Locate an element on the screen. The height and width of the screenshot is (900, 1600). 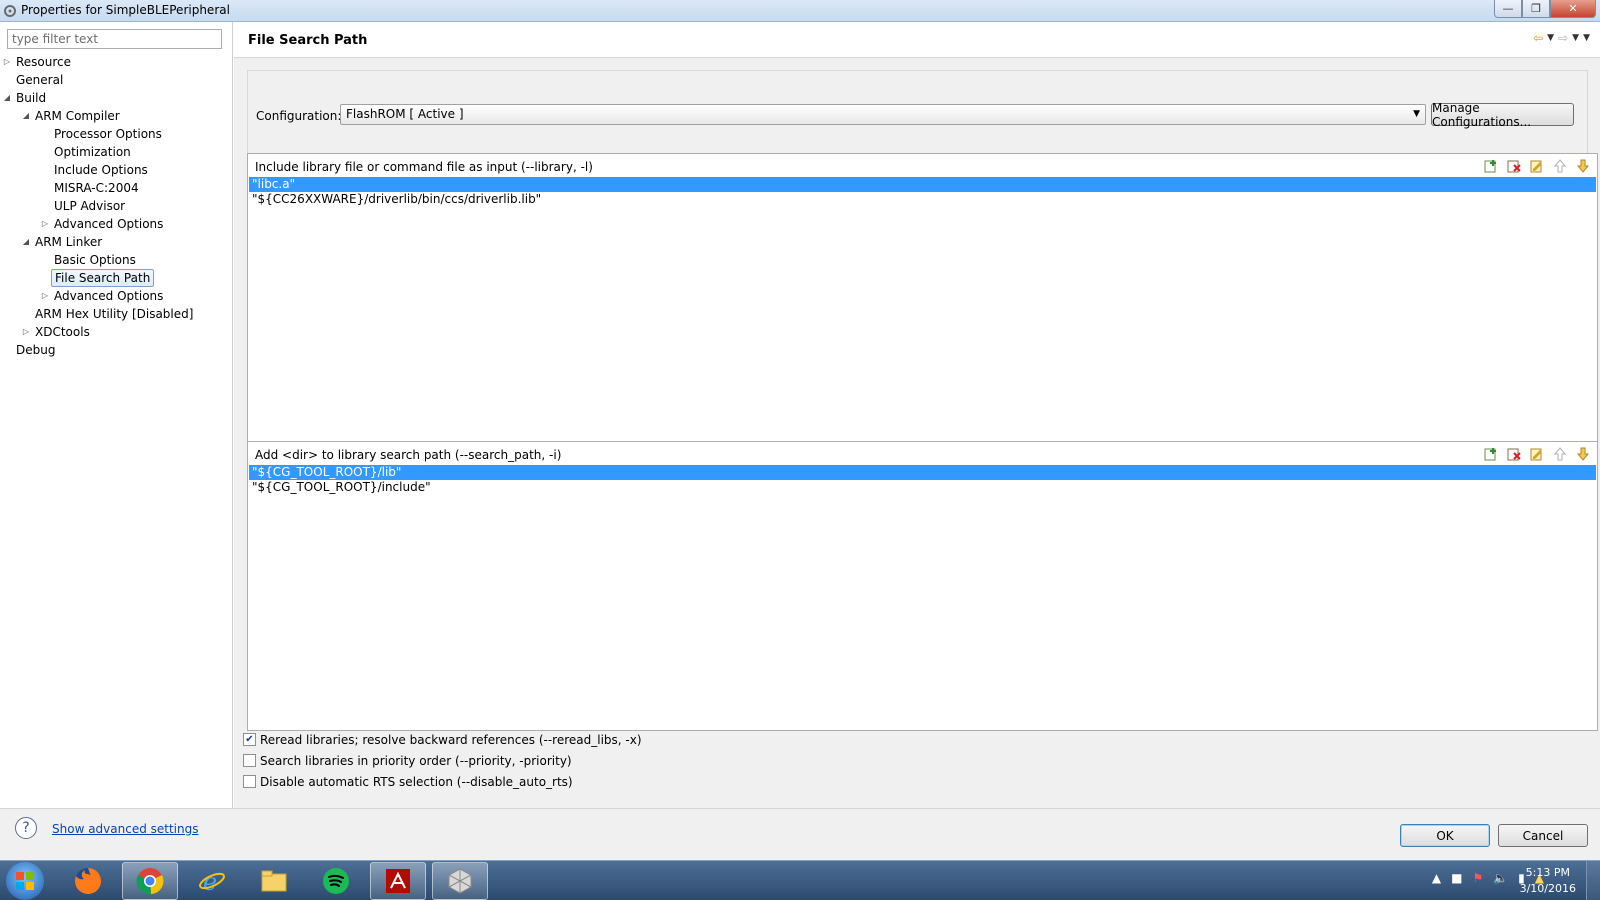
tree-item: ULP Advisor is located at coordinates (116, 206).